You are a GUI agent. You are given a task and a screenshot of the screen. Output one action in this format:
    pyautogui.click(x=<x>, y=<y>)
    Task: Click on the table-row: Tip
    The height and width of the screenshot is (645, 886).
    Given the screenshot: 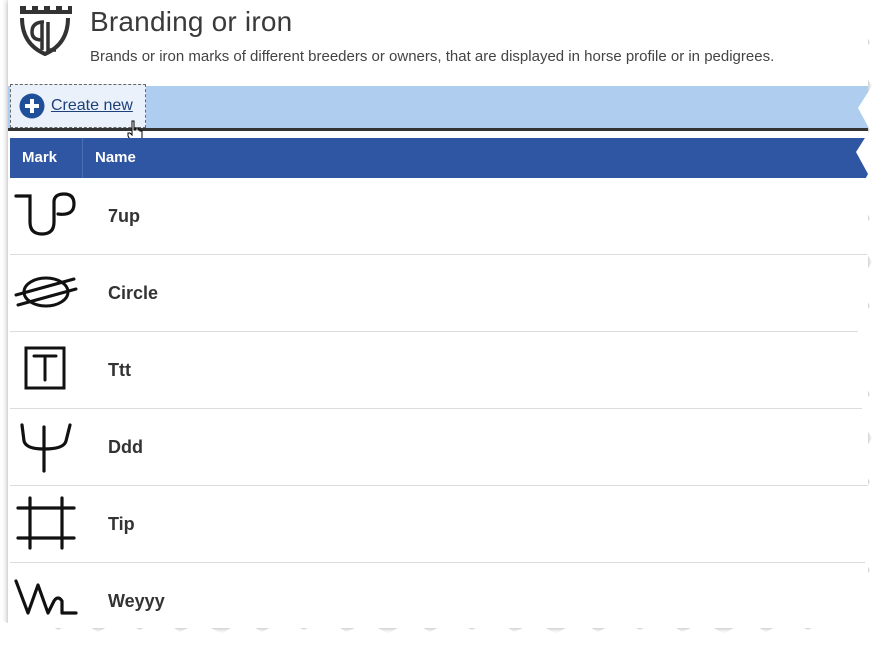 What is the action you would take?
    pyautogui.click(x=439, y=524)
    